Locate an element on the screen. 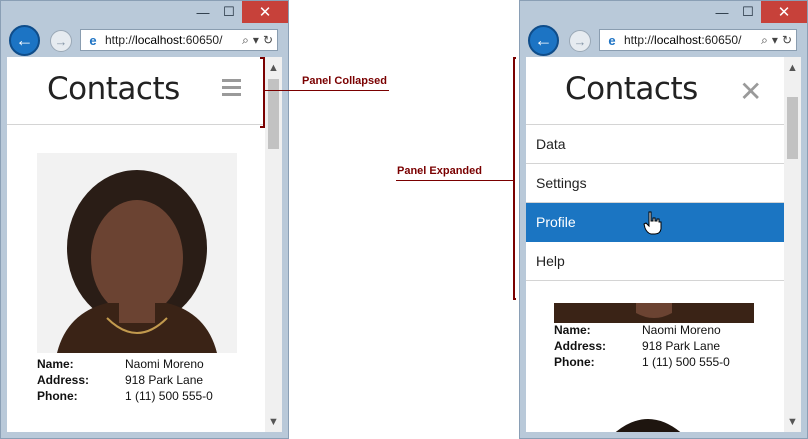 Image resolution: width=808 pixels, height=439 pixels. hand-cursor-icon is located at coordinates (652, 223).